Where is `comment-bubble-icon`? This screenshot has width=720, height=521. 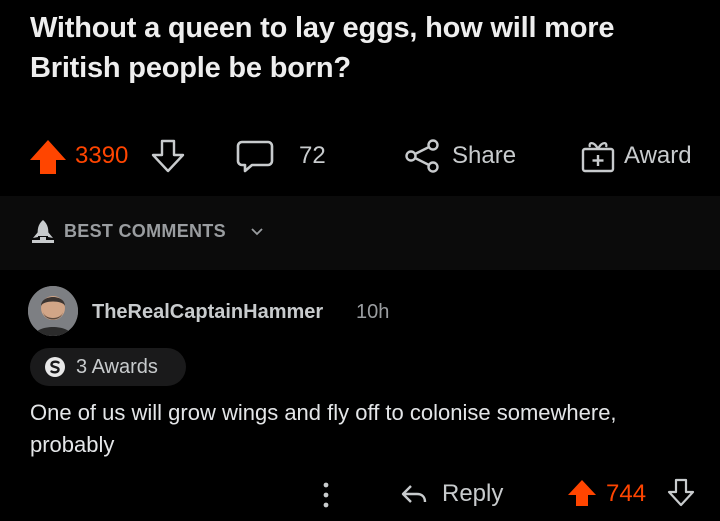 comment-bubble-icon is located at coordinates (255, 156).